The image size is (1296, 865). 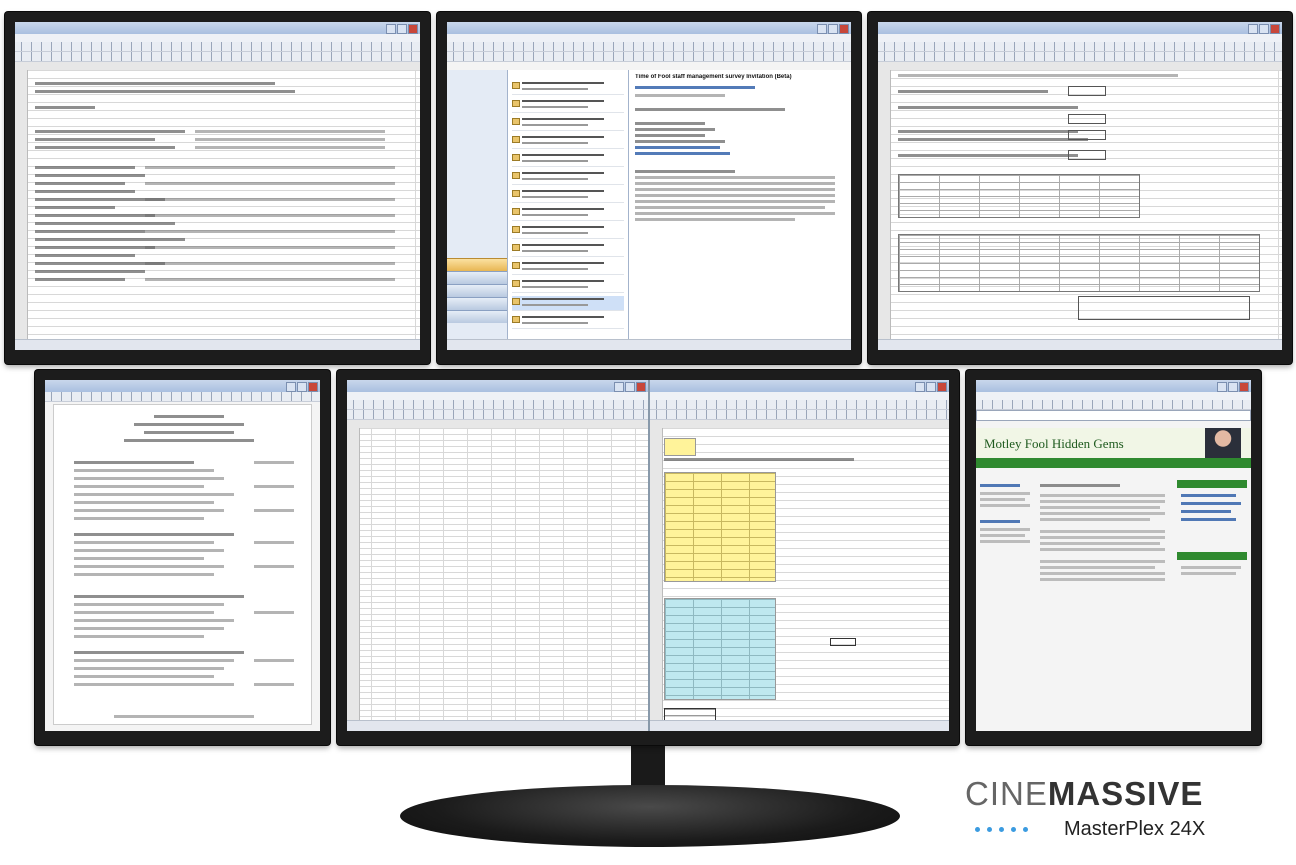 I want to click on spreadsheet-window-left, so click(x=498, y=555).